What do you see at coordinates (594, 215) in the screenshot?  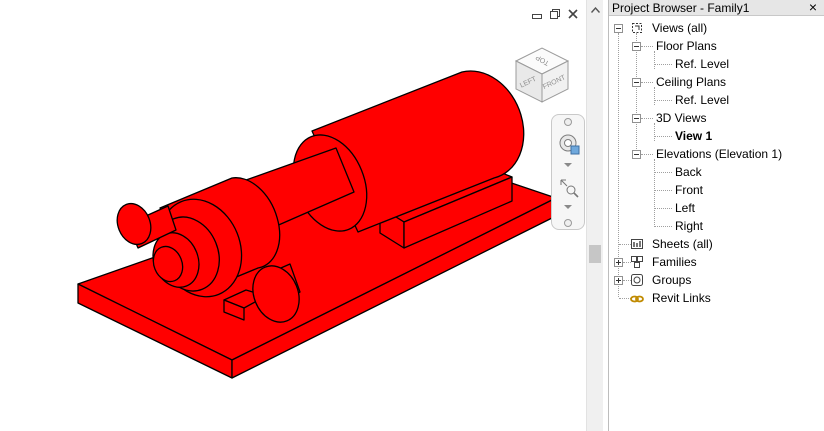 I see `vertical-scrollbar` at bounding box center [594, 215].